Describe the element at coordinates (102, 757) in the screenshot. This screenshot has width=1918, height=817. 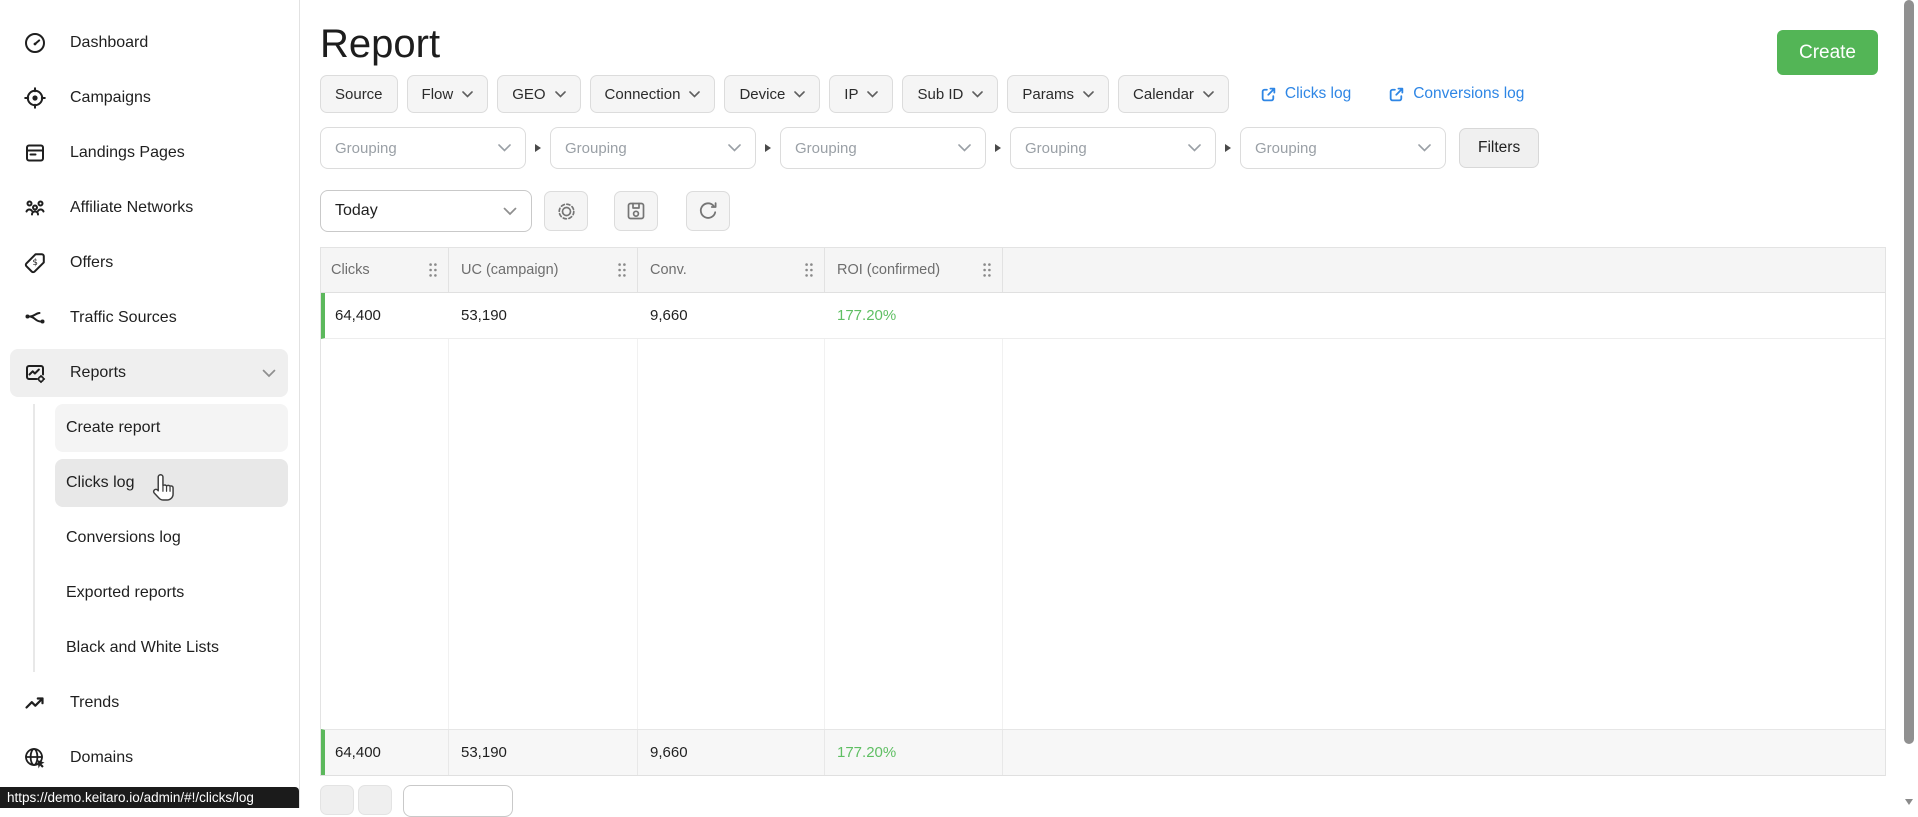
I see `sidebar-item-label: Domains` at that location.